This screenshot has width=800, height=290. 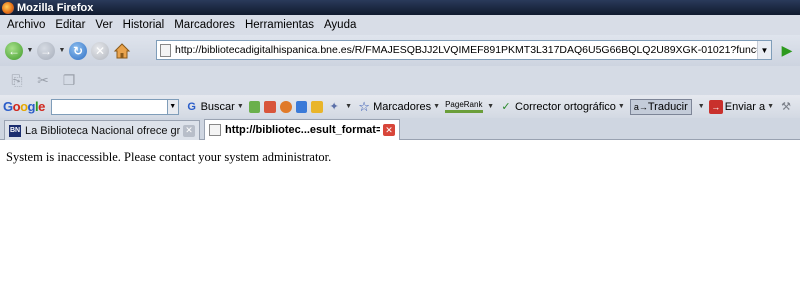 What do you see at coordinates (144, 25) in the screenshot?
I see `menu-historial: Historial` at bounding box center [144, 25].